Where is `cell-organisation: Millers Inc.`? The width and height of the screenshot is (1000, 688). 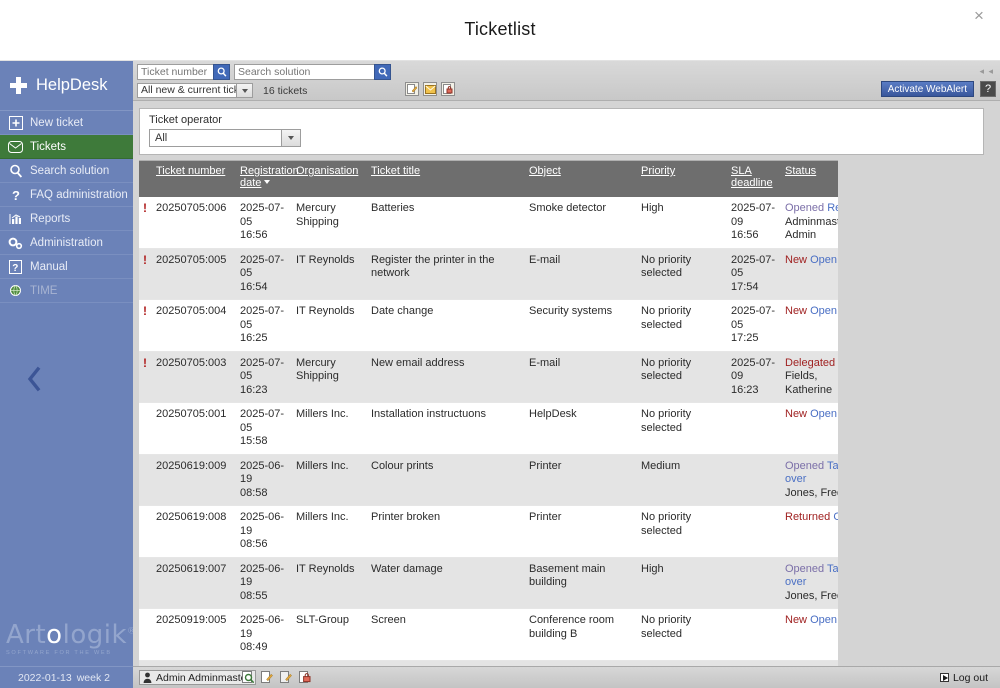
cell-organisation: Millers Inc. is located at coordinates (330, 531).